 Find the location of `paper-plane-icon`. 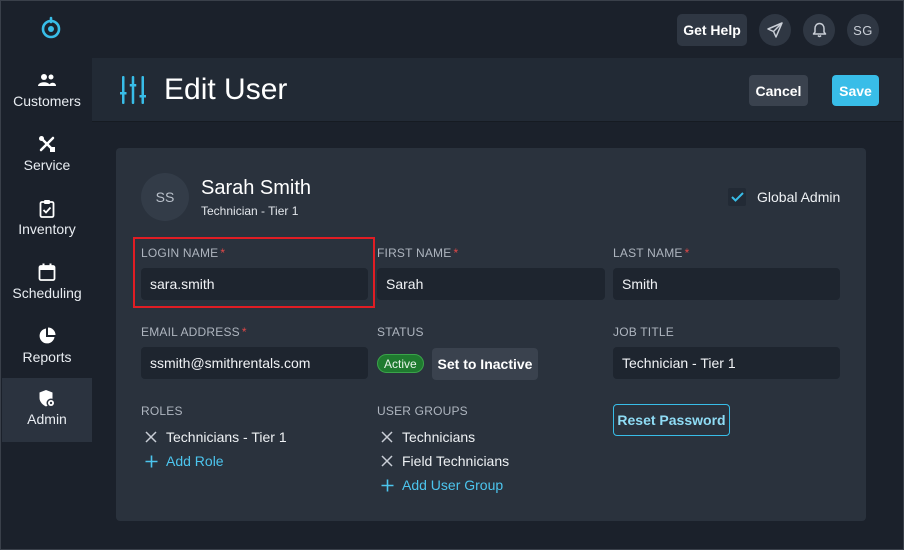

paper-plane-icon is located at coordinates (775, 30).